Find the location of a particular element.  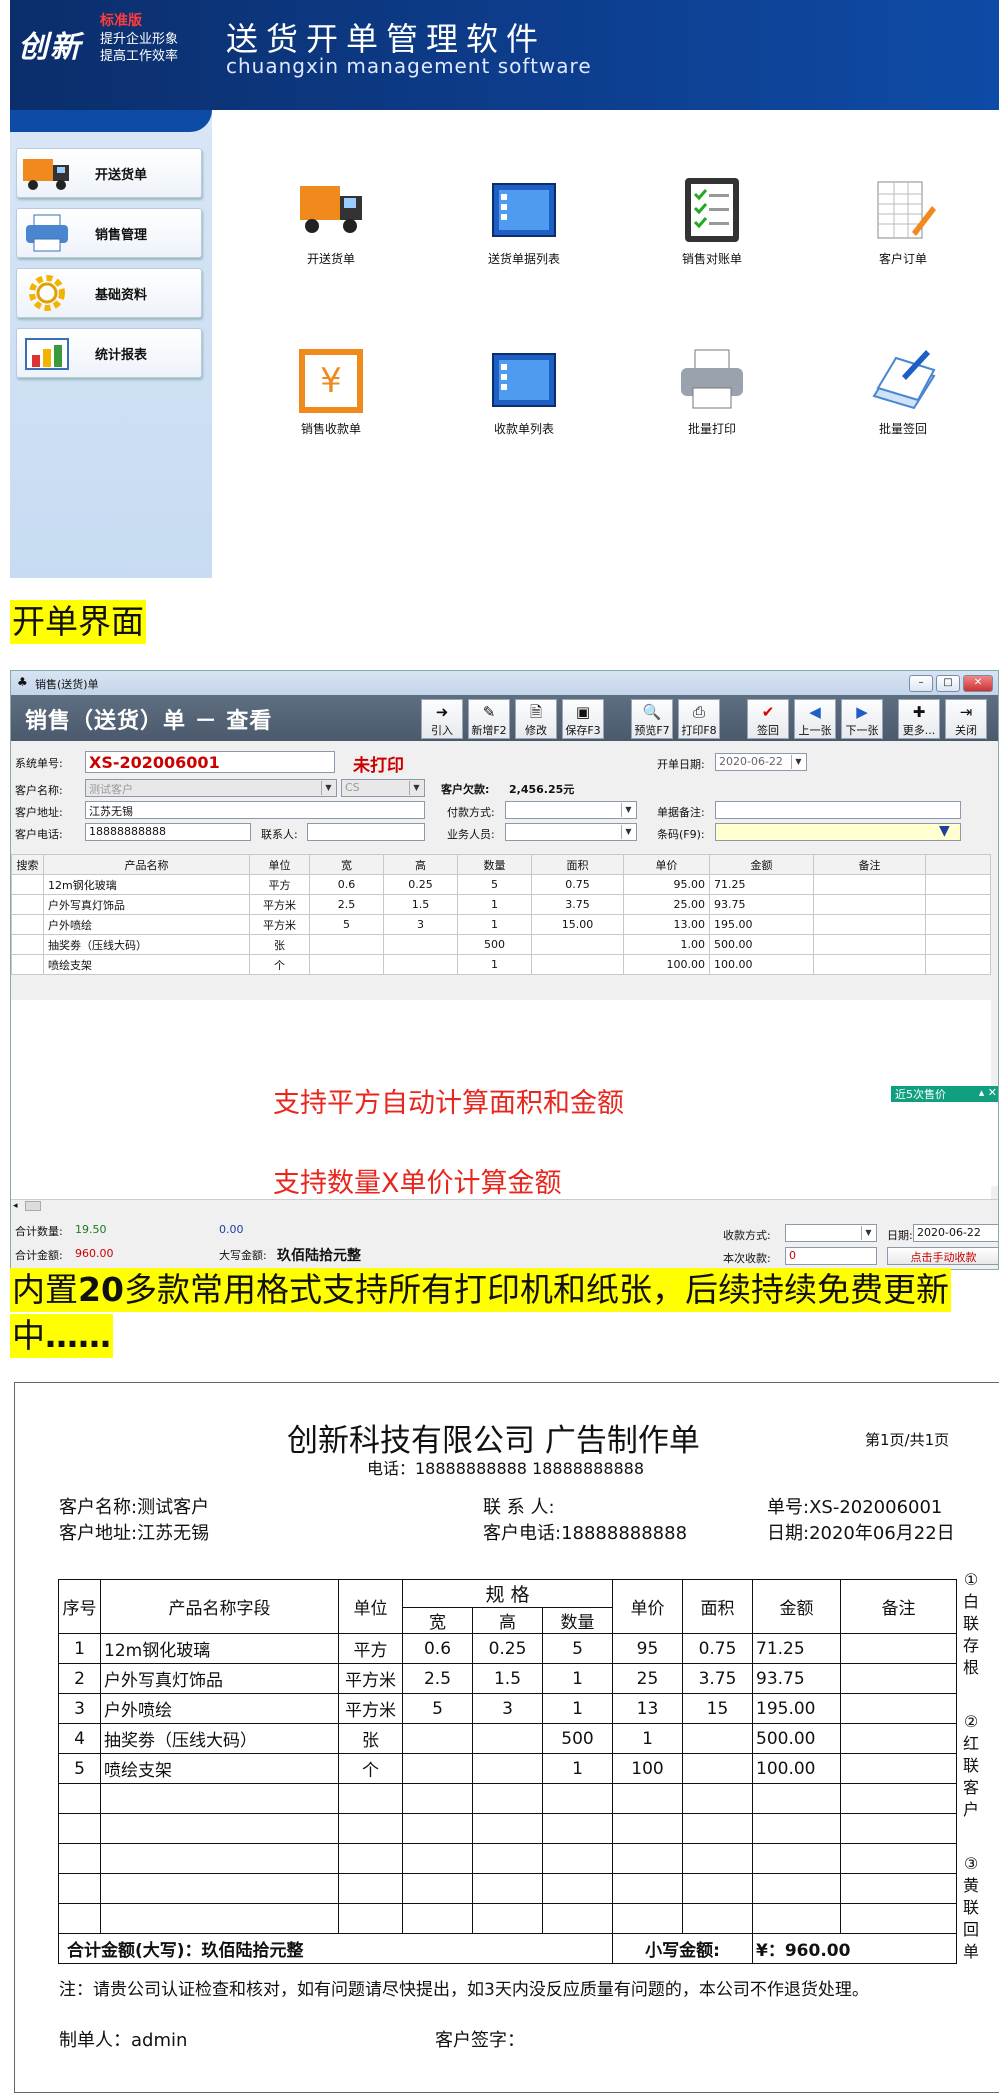

sidebar-item-sales: 销售管理 is located at coordinates (109, 233).